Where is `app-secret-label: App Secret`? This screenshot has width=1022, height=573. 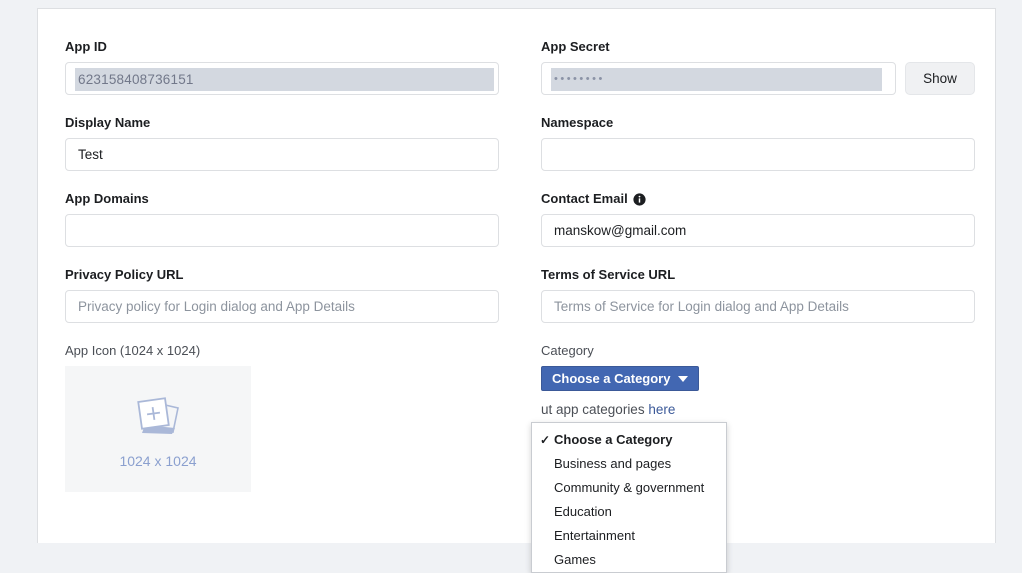
app-secret-label: App Secret is located at coordinates (575, 46).